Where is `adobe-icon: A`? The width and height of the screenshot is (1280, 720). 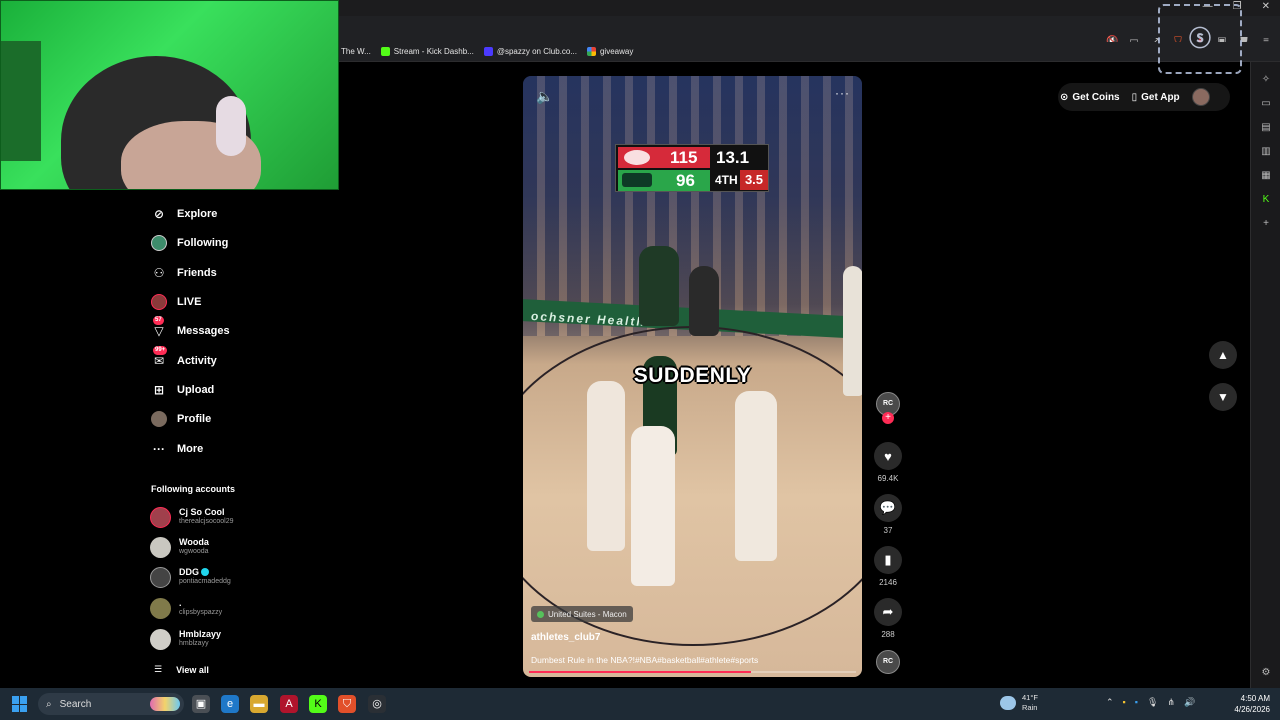 adobe-icon: A is located at coordinates (289, 704).